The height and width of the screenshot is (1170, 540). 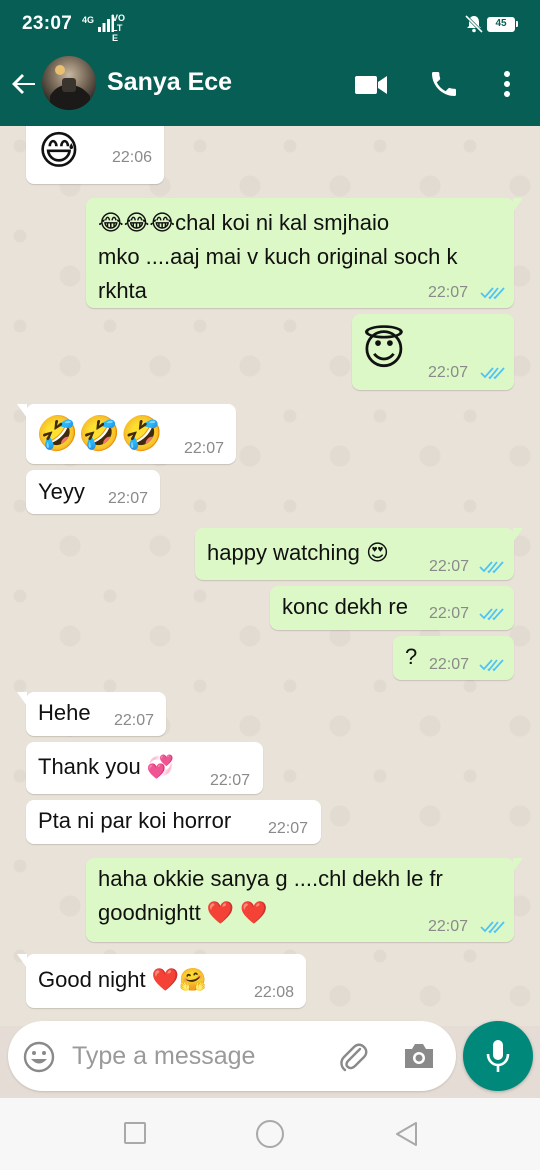 I want to click on contact-name: Sanya Ece, so click(x=169, y=82).